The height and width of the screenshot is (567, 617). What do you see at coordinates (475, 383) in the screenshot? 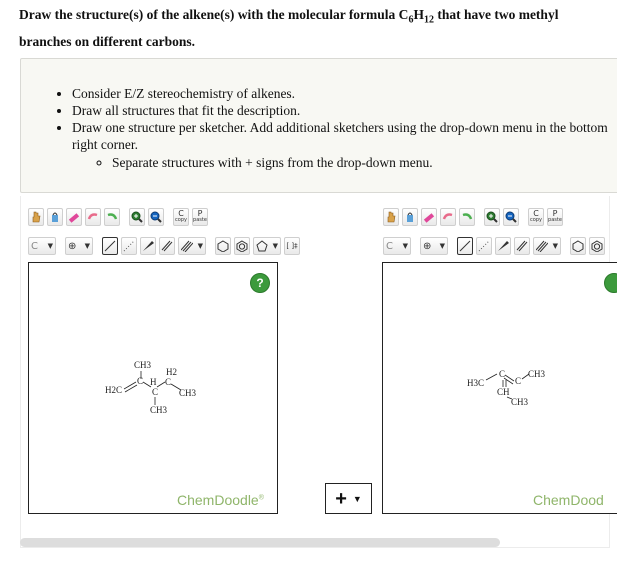
I see `svg-text: H3C` at bounding box center [475, 383].